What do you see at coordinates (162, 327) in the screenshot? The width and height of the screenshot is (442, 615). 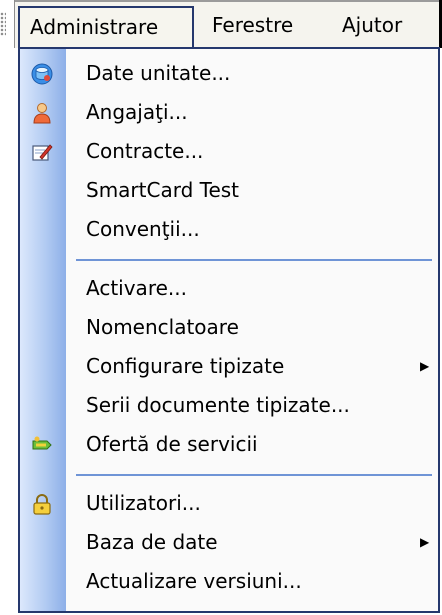 I see `menu-item-label: Nomenclatoare` at bounding box center [162, 327].